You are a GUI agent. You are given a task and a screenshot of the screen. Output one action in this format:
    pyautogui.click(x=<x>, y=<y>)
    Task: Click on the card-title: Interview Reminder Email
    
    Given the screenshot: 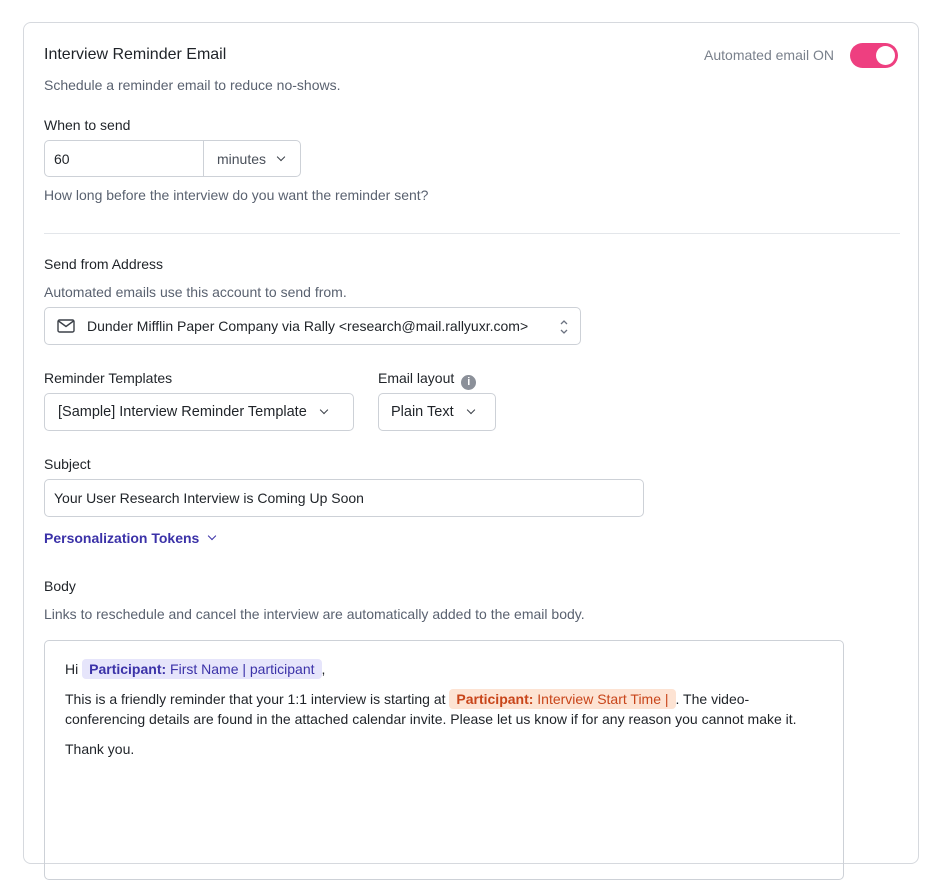 What is the action you would take?
    pyautogui.click(x=135, y=54)
    